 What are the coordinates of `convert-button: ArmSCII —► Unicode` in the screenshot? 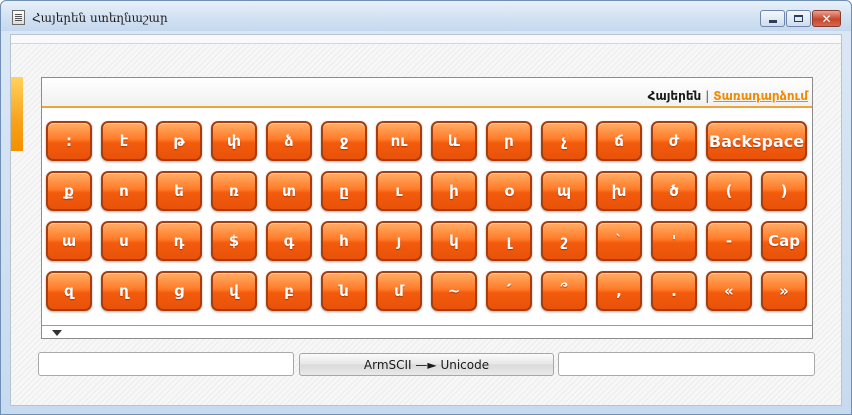 It's located at (426, 364).